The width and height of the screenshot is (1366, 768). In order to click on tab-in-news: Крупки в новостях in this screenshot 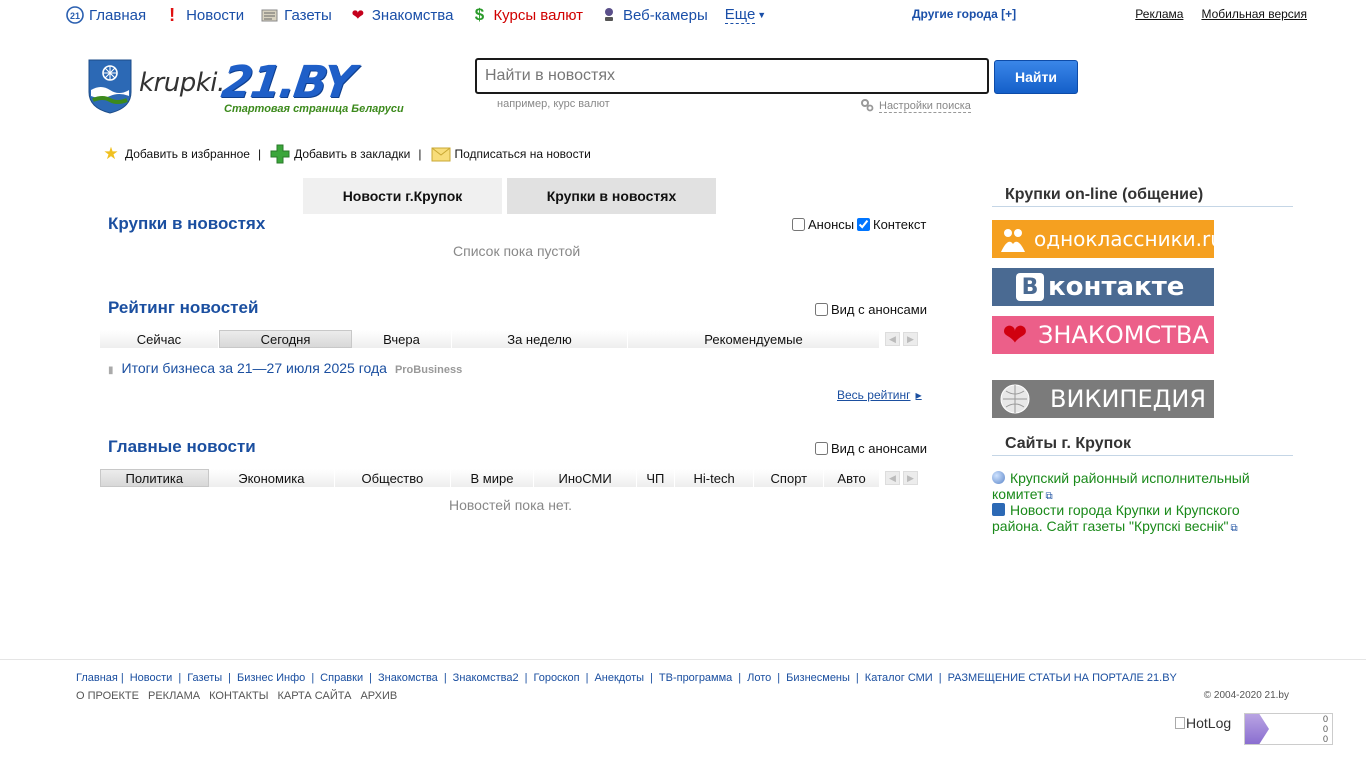, I will do `click(611, 196)`.